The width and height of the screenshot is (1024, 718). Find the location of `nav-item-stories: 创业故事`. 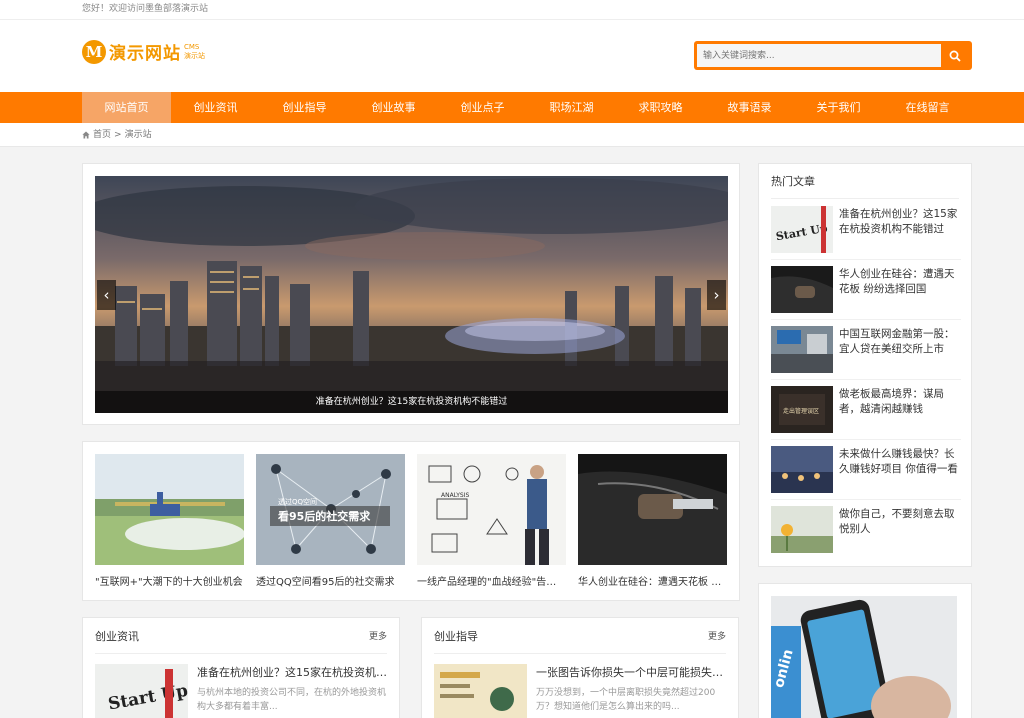

nav-item-stories: 创业故事 is located at coordinates (393, 107).